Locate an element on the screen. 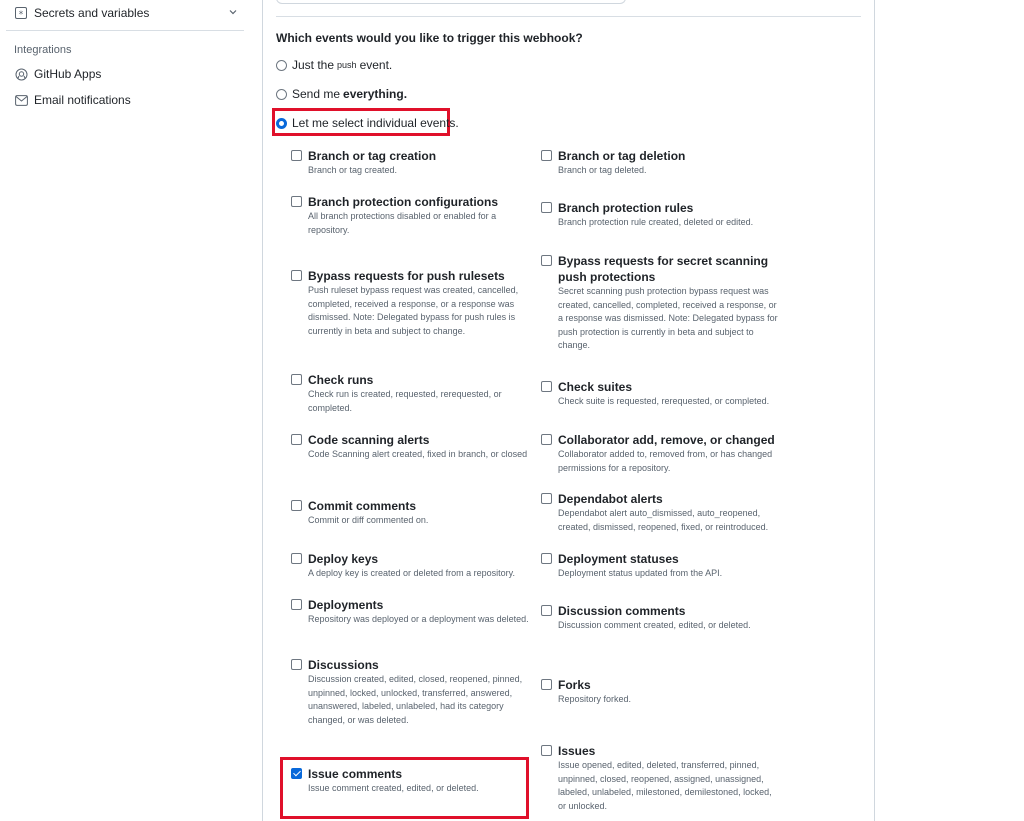 The width and height of the screenshot is (1024, 821). event-title-row: Discussion comments is located at coordinates (661, 611).